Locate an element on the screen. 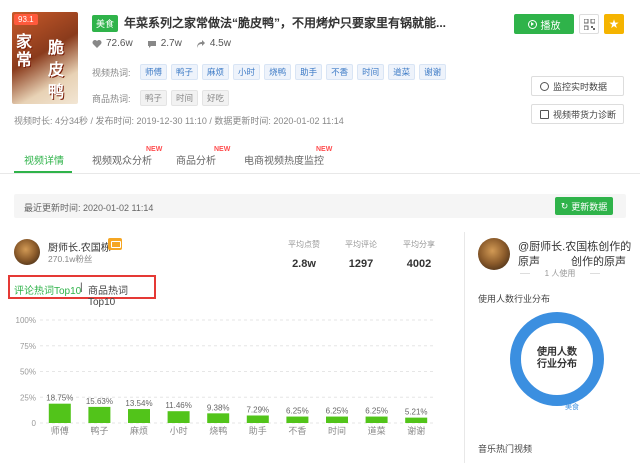 The width and height of the screenshot is (640, 463). update-bar: 最近更新时间: 2020-01-02 11:14 is located at coordinates (320, 206).